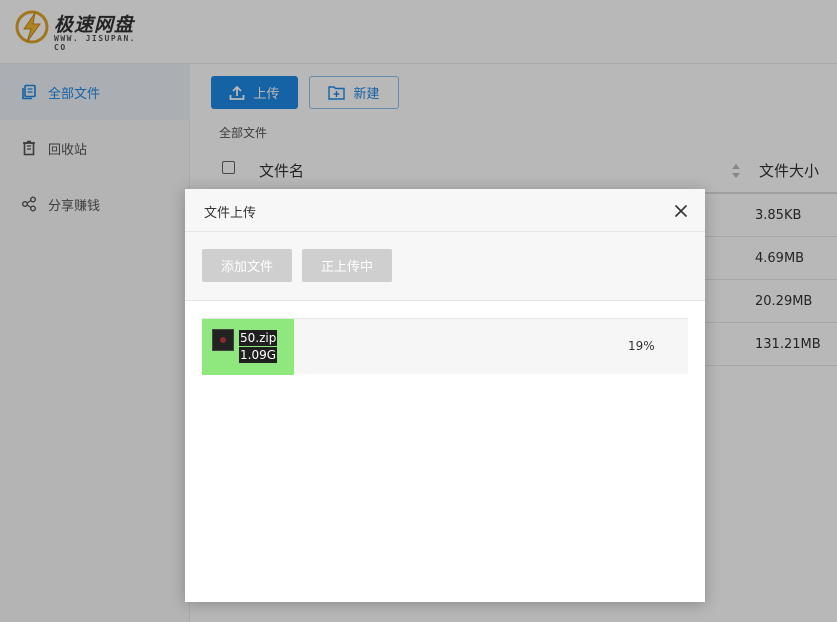 The height and width of the screenshot is (622, 837). What do you see at coordinates (445, 266) in the screenshot?
I see `dialog-toolbar: 添加文件 正上传中` at bounding box center [445, 266].